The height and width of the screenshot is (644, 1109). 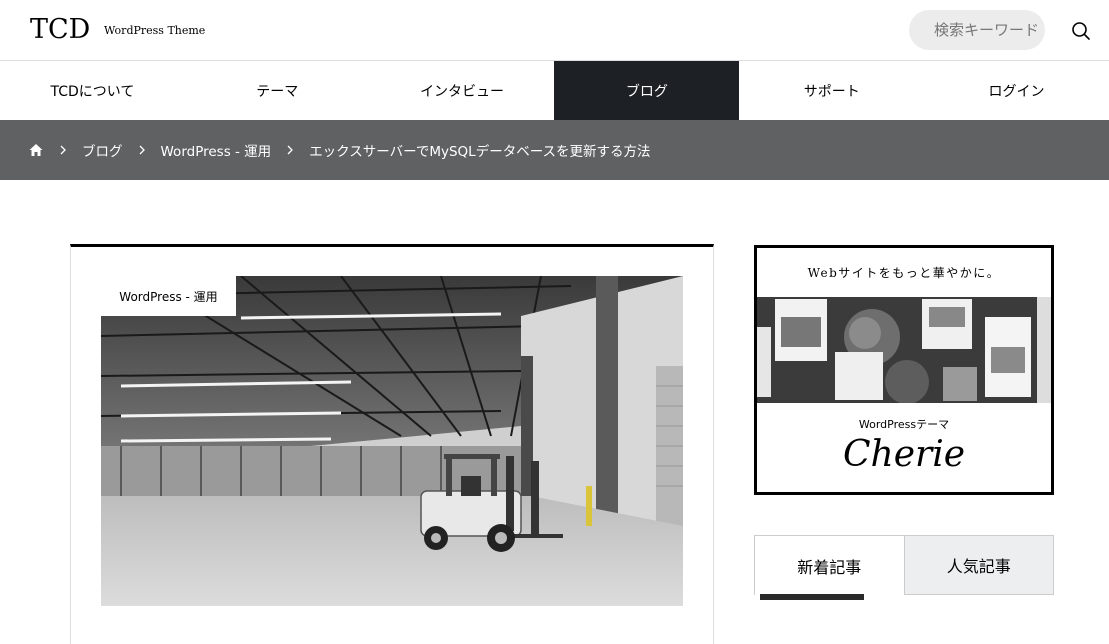 What do you see at coordinates (155, 30) in the screenshot?
I see `site-logo-subtitle: WordPress Theme` at bounding box center [155, 30].